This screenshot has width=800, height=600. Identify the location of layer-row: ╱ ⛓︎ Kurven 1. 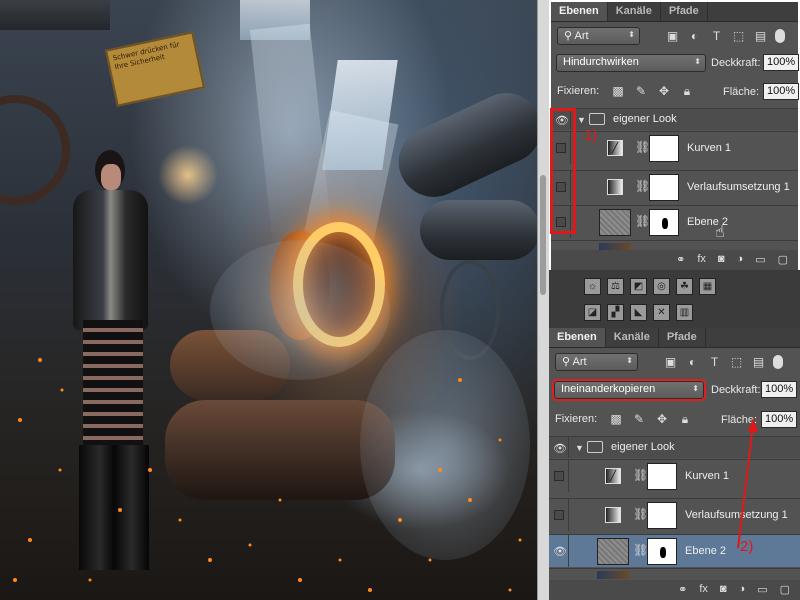
(674, 475).